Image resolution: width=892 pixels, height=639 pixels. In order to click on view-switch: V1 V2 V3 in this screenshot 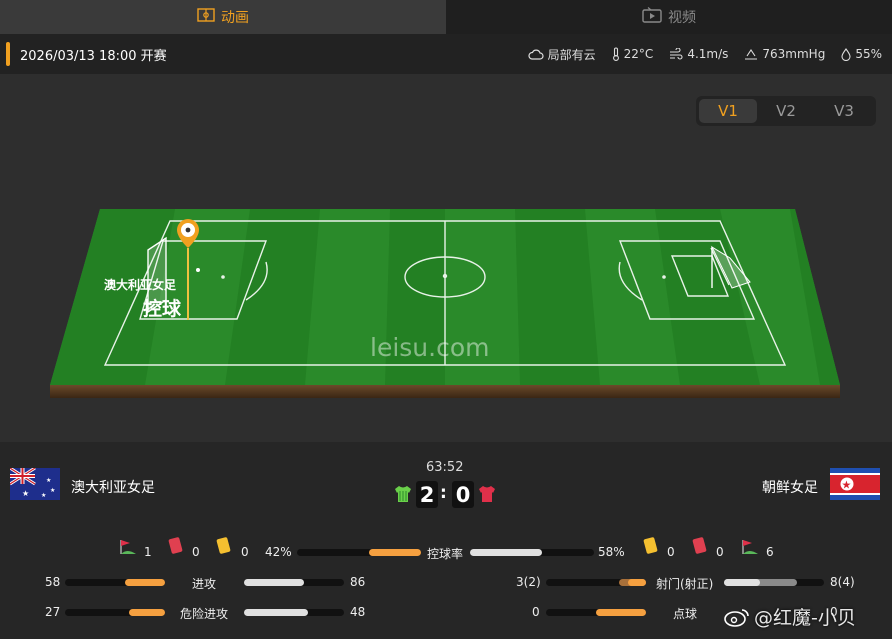, I will do `click(786, 111)`.